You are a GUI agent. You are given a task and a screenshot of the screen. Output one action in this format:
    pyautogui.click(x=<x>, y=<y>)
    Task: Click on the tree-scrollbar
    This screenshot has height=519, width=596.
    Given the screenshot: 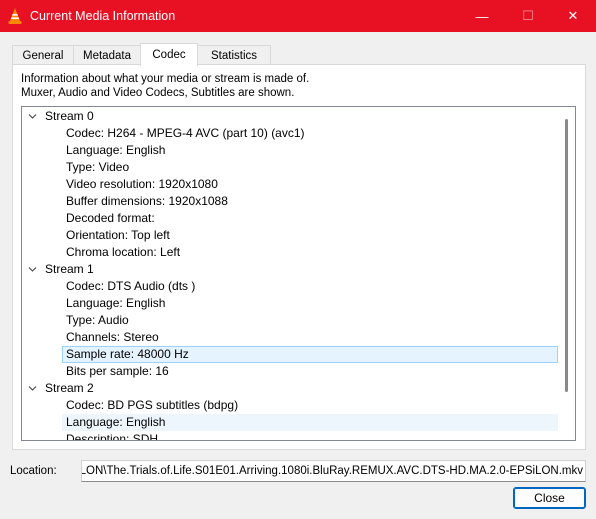 What is the action you would take?
    pyautogui.click(x=566, y=273)
    